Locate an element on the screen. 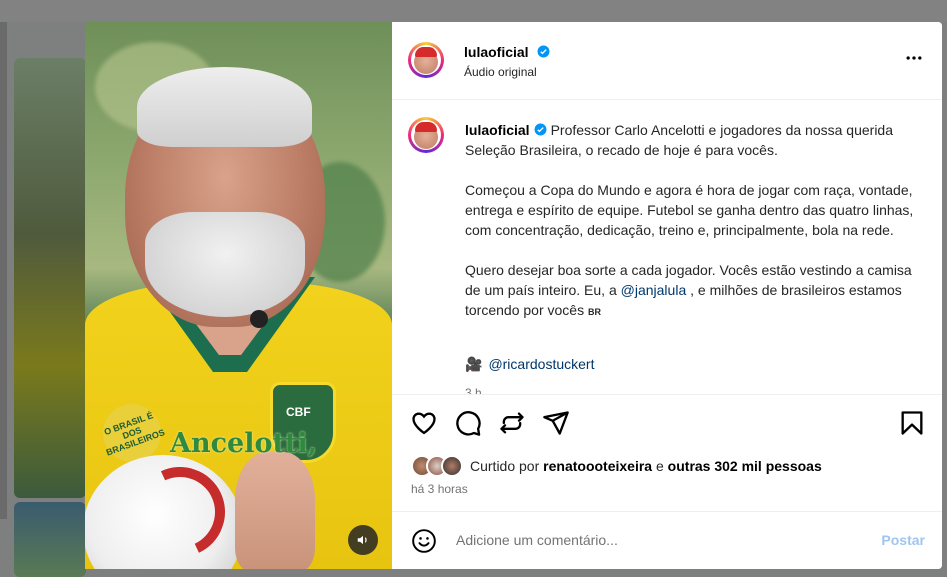 Image resolution: width=947 pixels, height=577 pixels. post-header: lulaoficial Áudio original is located at coordinates (667, 61).